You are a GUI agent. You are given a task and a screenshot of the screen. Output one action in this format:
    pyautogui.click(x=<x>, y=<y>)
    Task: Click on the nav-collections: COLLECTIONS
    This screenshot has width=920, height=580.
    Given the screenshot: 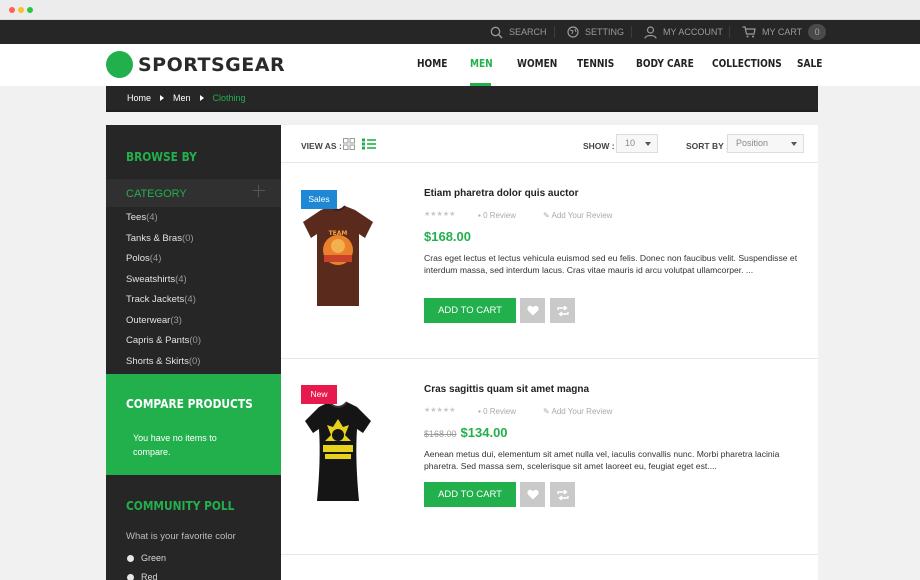 What is the action you would take?
    pyautogui.click(x=747, y=65)
    